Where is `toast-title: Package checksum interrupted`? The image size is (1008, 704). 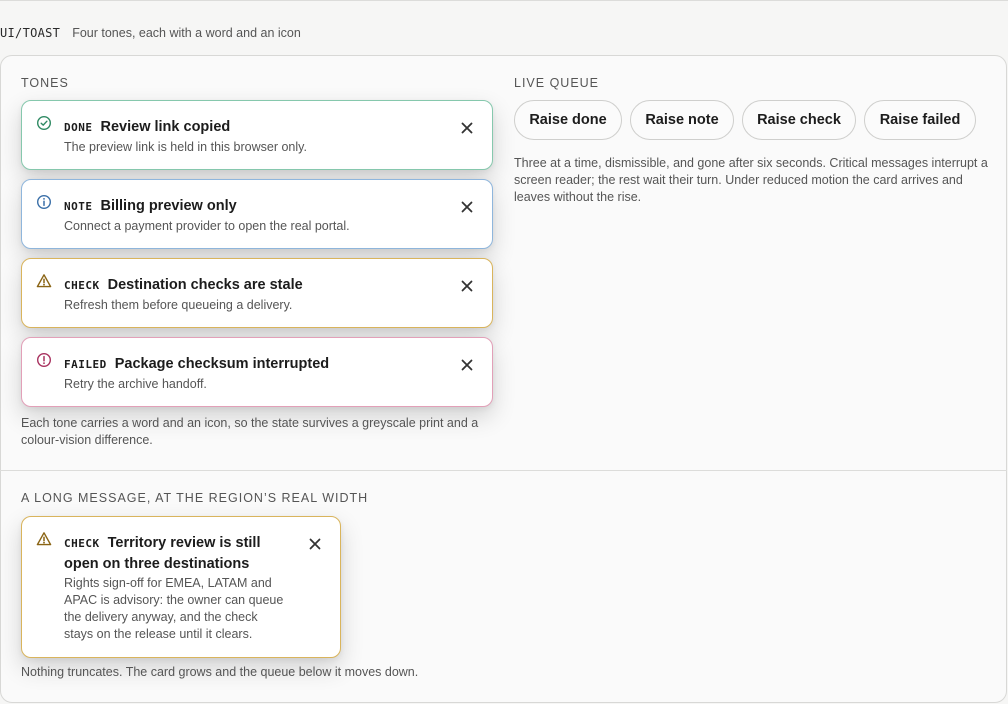 toast-title: Package checksum interrupted is located at coordinates (222, 364).